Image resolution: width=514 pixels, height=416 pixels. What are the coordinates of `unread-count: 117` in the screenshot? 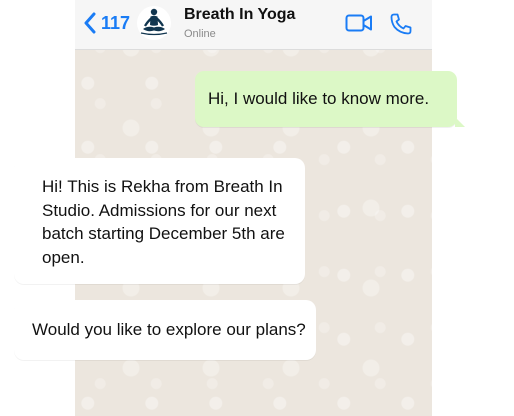 It's located at (116, 22).